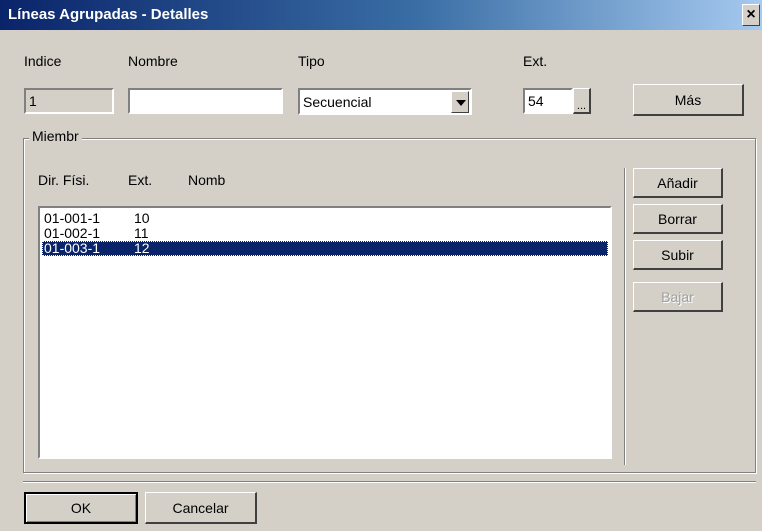  What do you see at coordinates (385, 101) in the screenshot?
I see `tipo-select: Secuencial` at bounding box center [385, 101].